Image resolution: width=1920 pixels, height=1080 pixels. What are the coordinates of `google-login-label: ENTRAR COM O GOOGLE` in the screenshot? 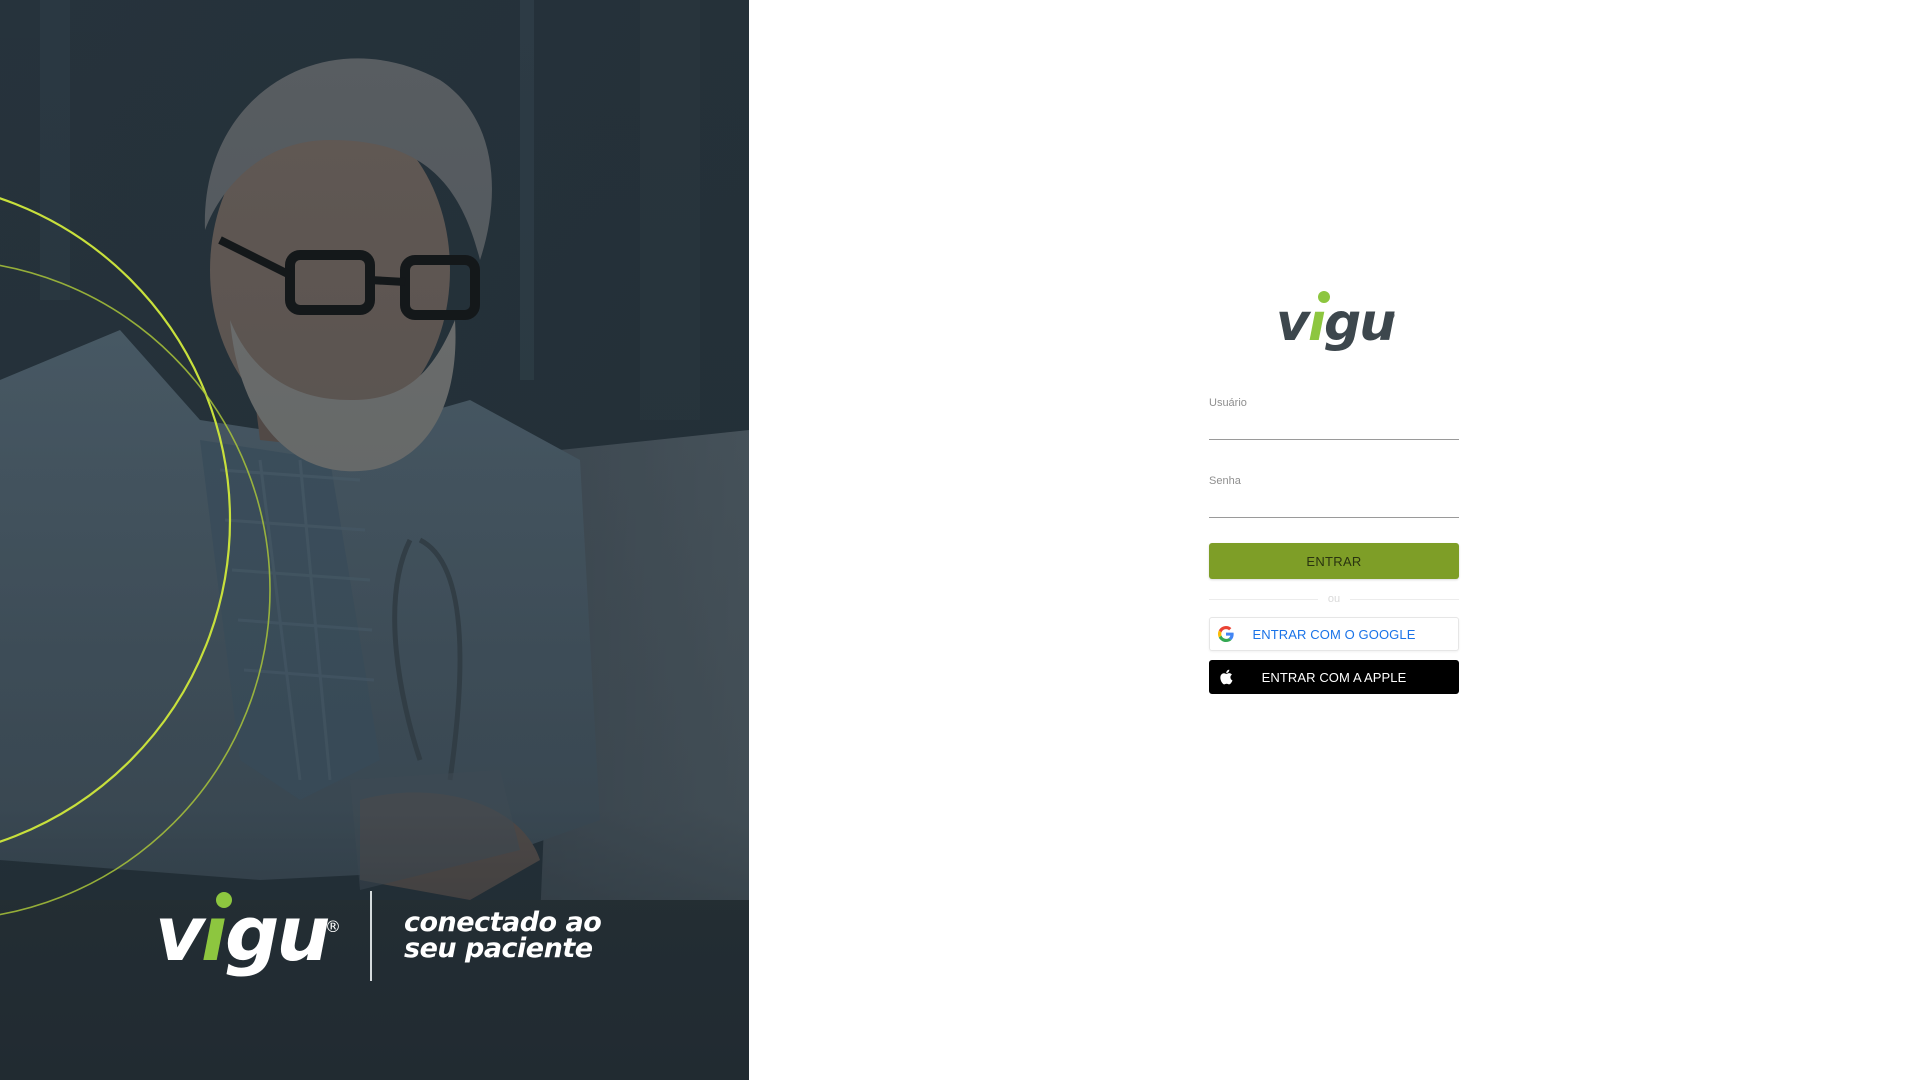 It's located at (1334, 634).